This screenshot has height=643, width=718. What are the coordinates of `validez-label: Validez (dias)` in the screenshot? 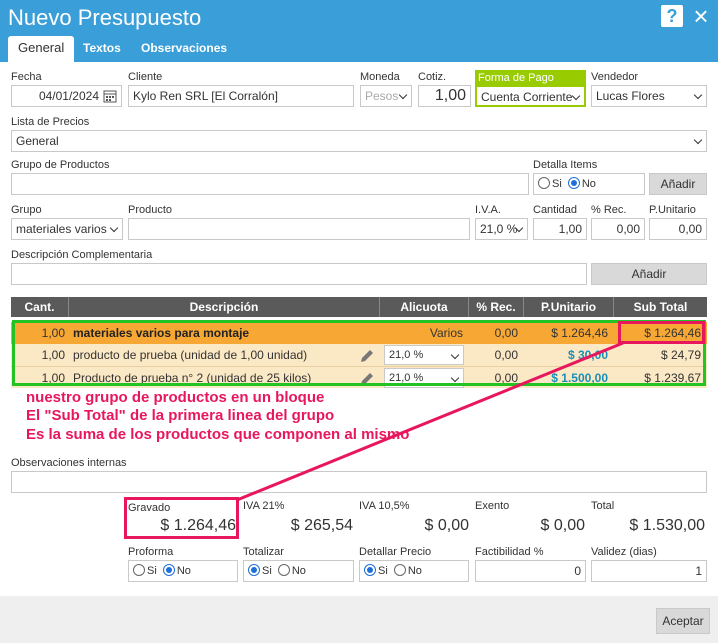 It's located at (624, 552).